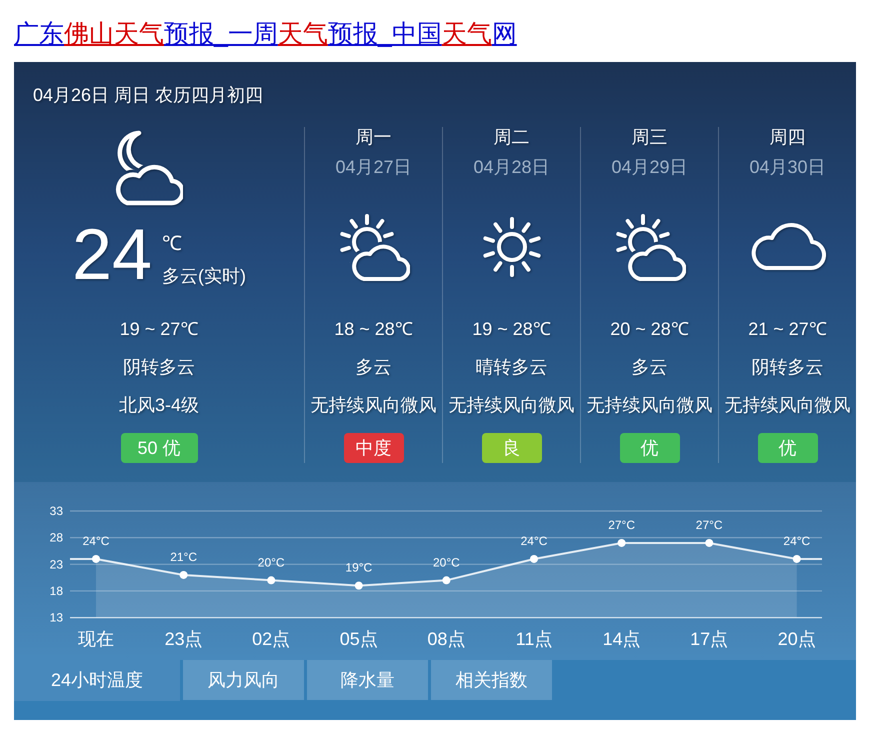 This screenshot has height=735, width=872. I want to click on current-condition: 多云(实时), so click(204, 276).